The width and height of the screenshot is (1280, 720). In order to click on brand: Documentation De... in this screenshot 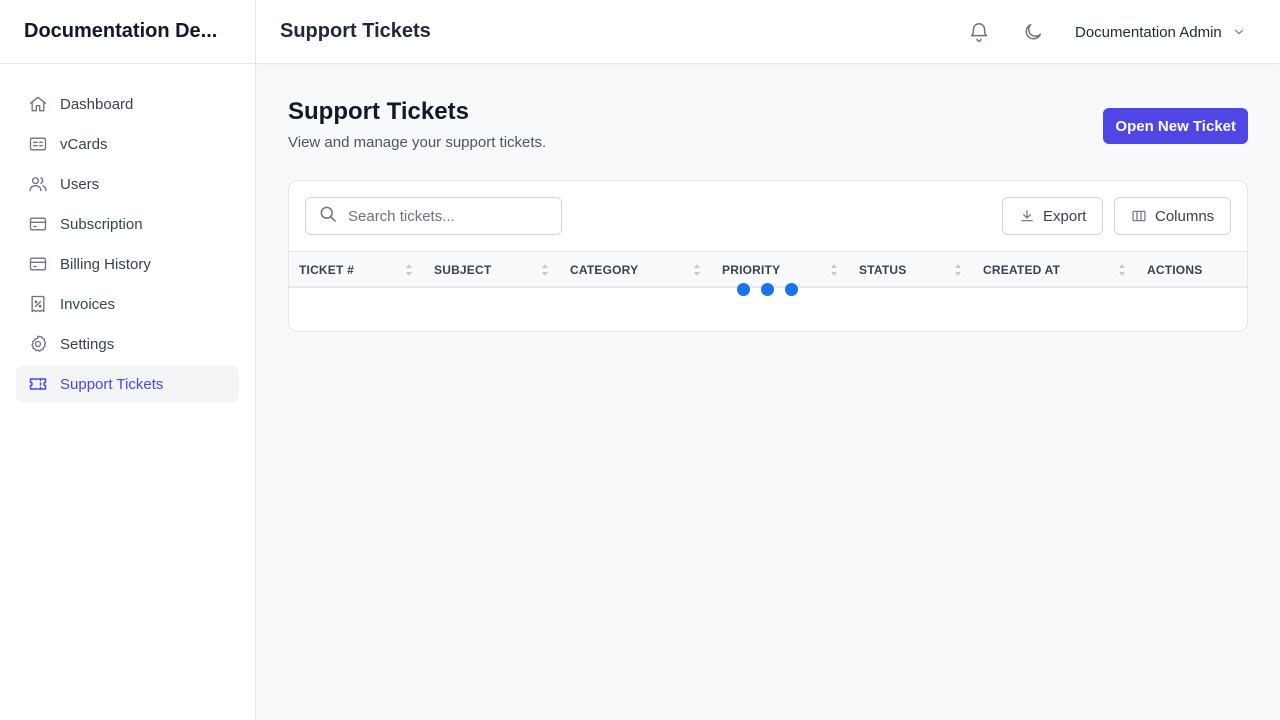, I will do `click(127, 32)`.